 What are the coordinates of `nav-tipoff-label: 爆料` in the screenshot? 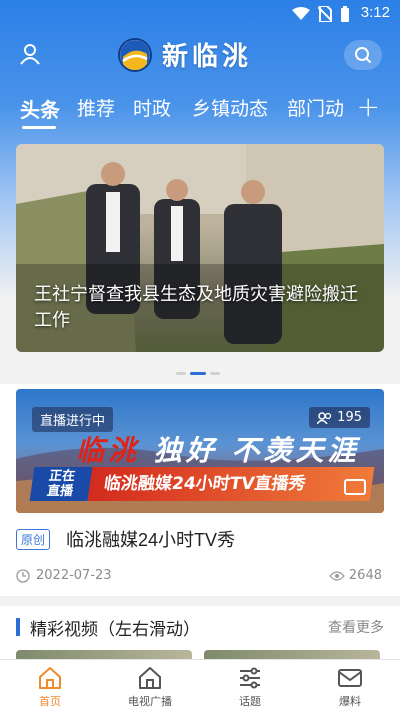 It's located at (350, 701).